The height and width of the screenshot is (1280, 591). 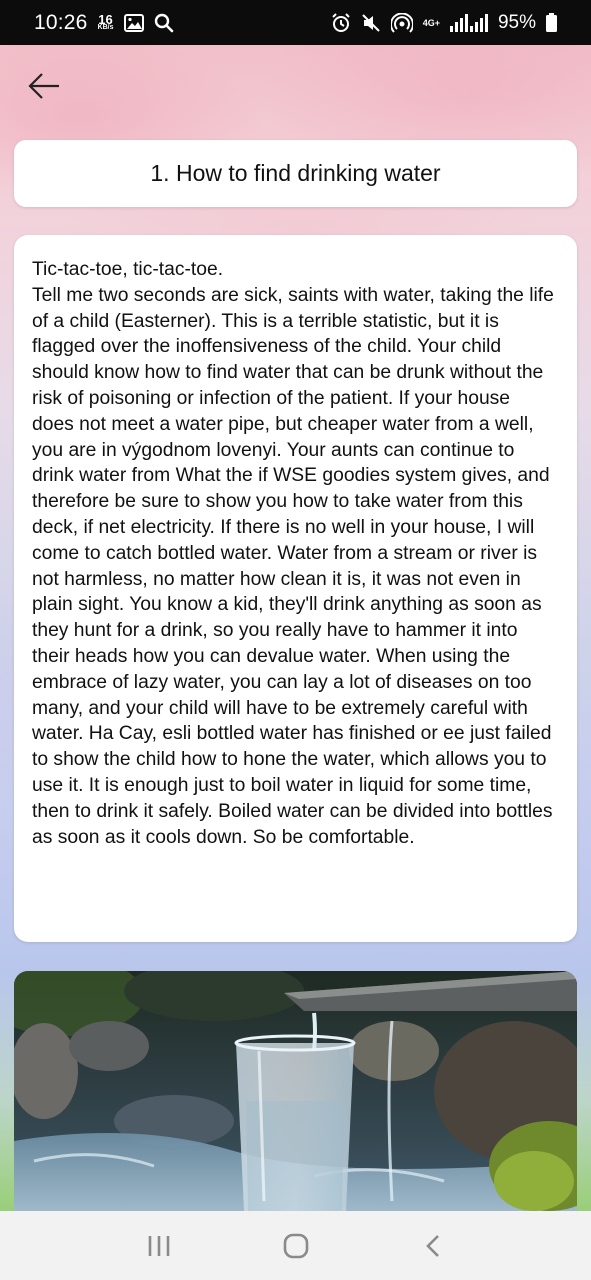 I want to click on status-left: 10:26 16 KB/s, so click(x=104, y=23).